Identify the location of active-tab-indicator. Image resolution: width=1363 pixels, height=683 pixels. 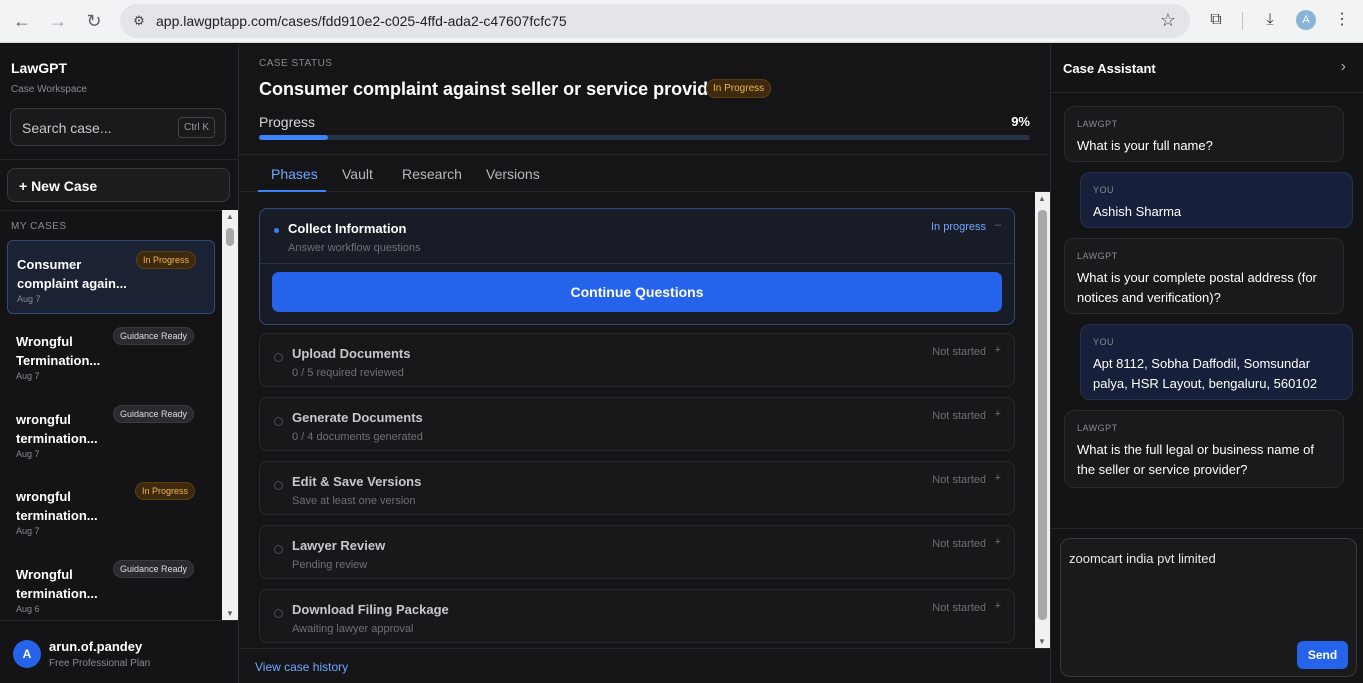
(292, 191).